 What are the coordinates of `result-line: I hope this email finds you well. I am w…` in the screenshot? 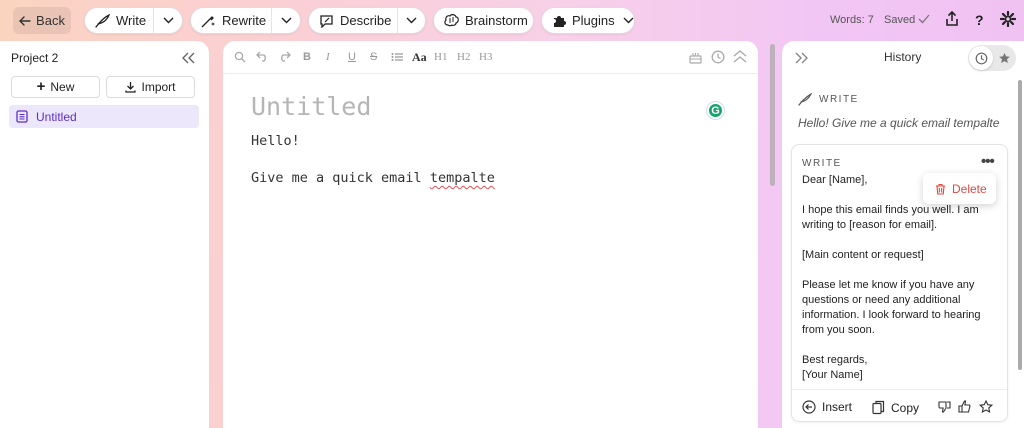 It's located at (890, 217).